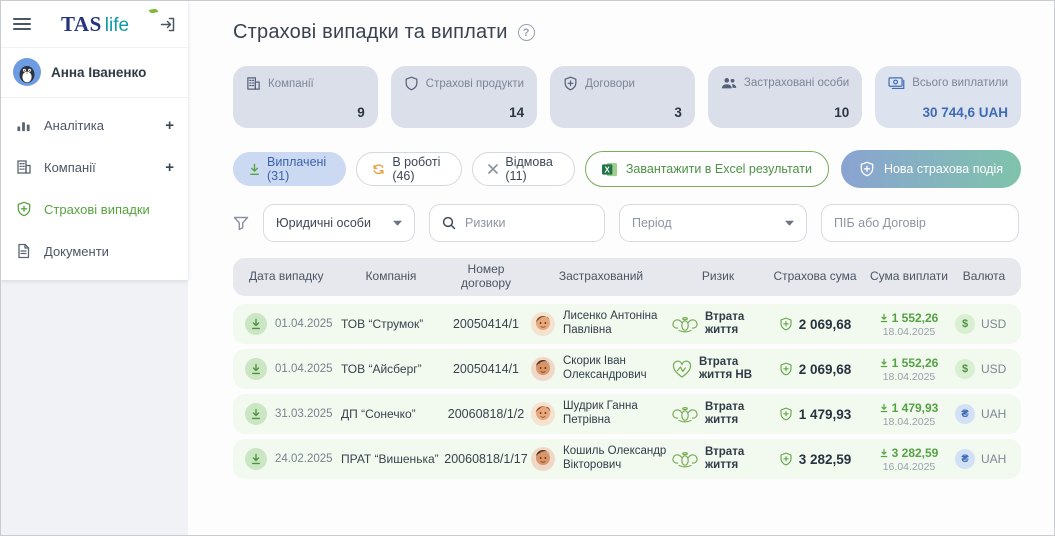 This screenshot has width=1055, height=536. I want to click on stat-label: Договори, so click(610, 83).